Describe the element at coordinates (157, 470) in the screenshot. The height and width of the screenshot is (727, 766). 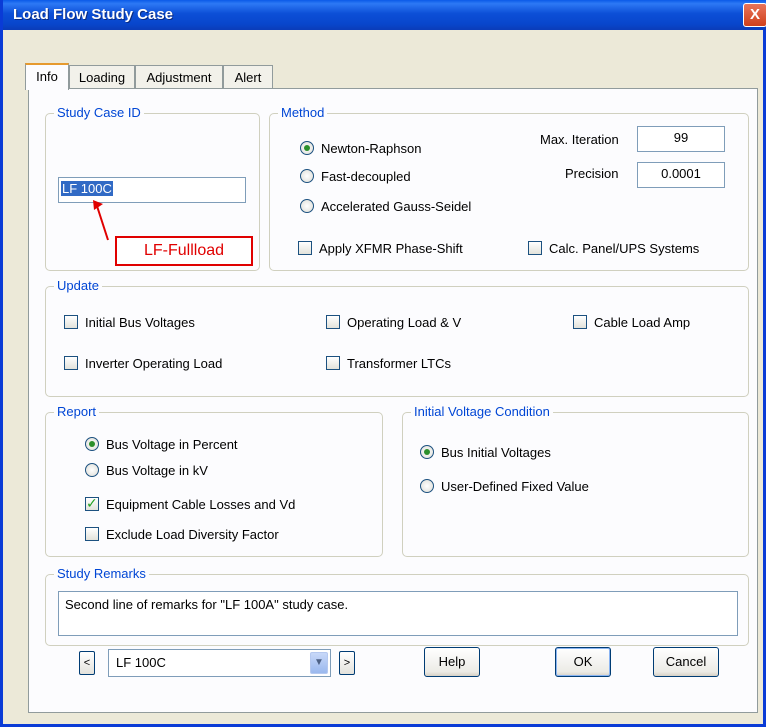
I see `bus-voltage-kv-label: Bus Voltage in kV` at that location.